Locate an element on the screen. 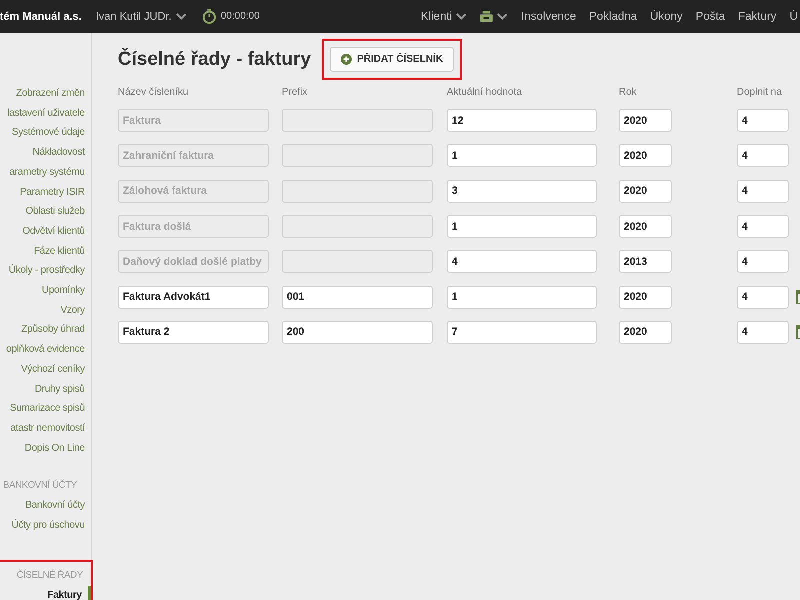 This screenshot has height=600, width=800. nav-dropdown: Klienti is located at coordinates (444, 16).